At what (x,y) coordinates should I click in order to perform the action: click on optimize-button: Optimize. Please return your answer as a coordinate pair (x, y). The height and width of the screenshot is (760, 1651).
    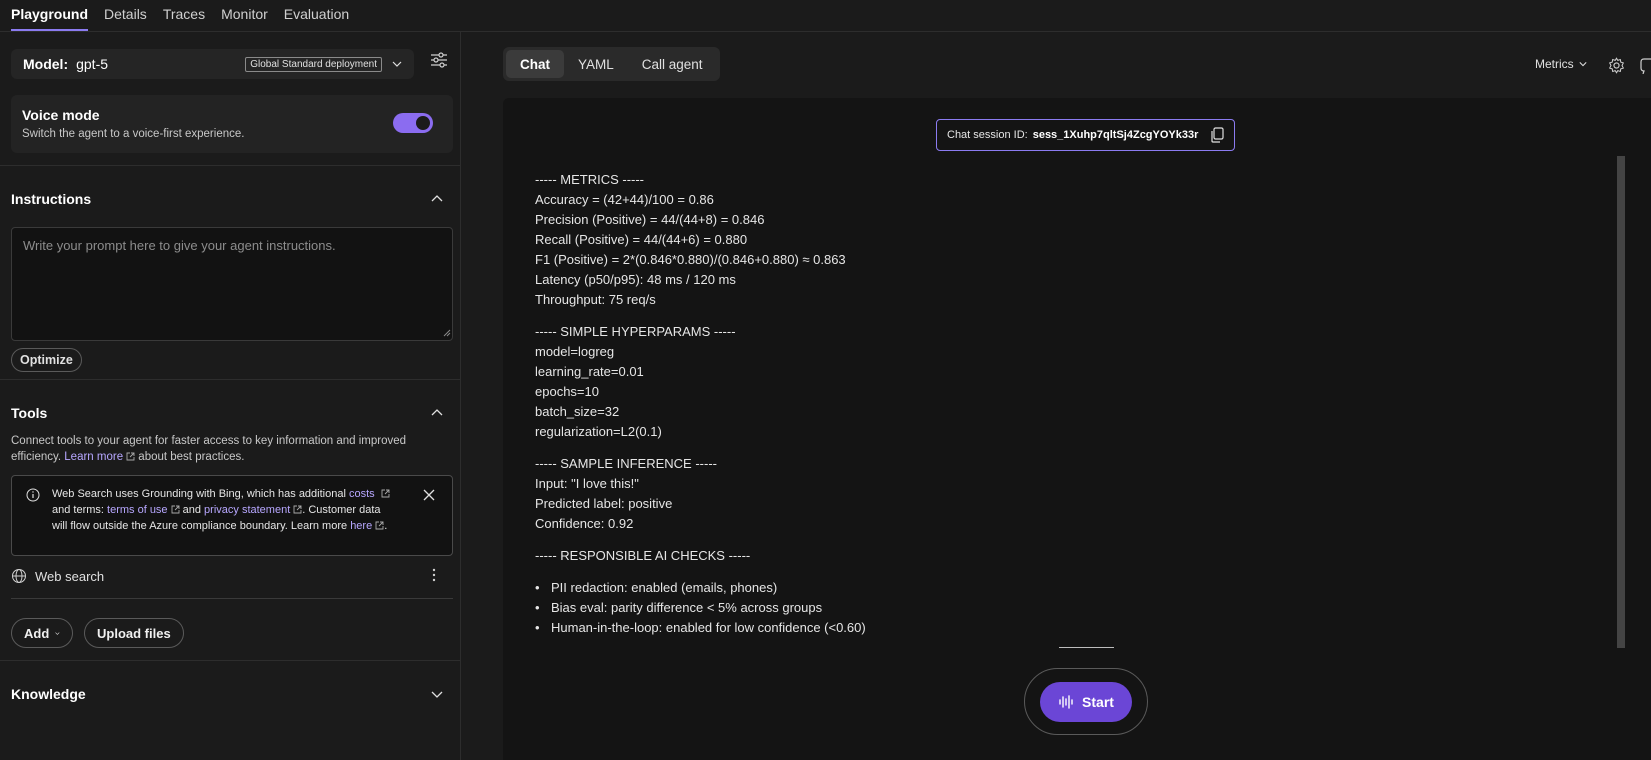
    Looking at the image, I should click on (46, 360).